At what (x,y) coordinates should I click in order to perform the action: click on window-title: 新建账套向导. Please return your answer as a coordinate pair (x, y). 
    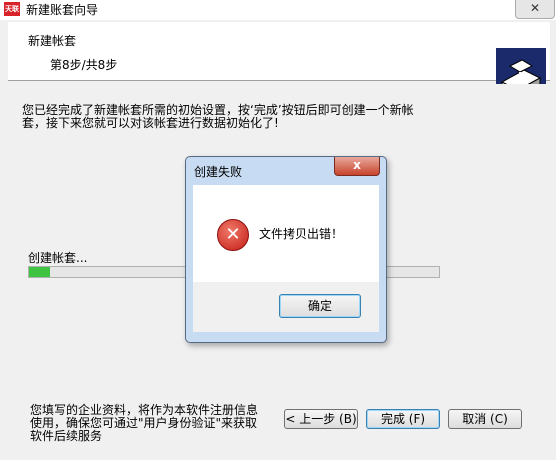
    Looking at the image, I should click on (62, 10).